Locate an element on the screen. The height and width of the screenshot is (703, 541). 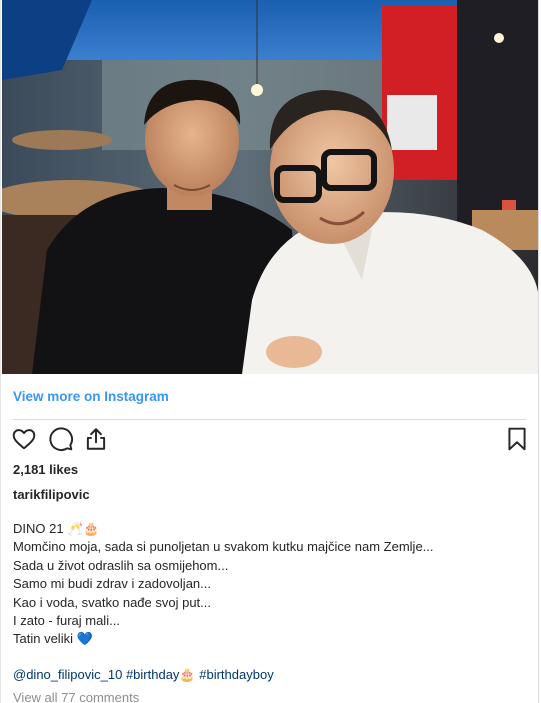
action-bar is located at coordinates (270, 440).